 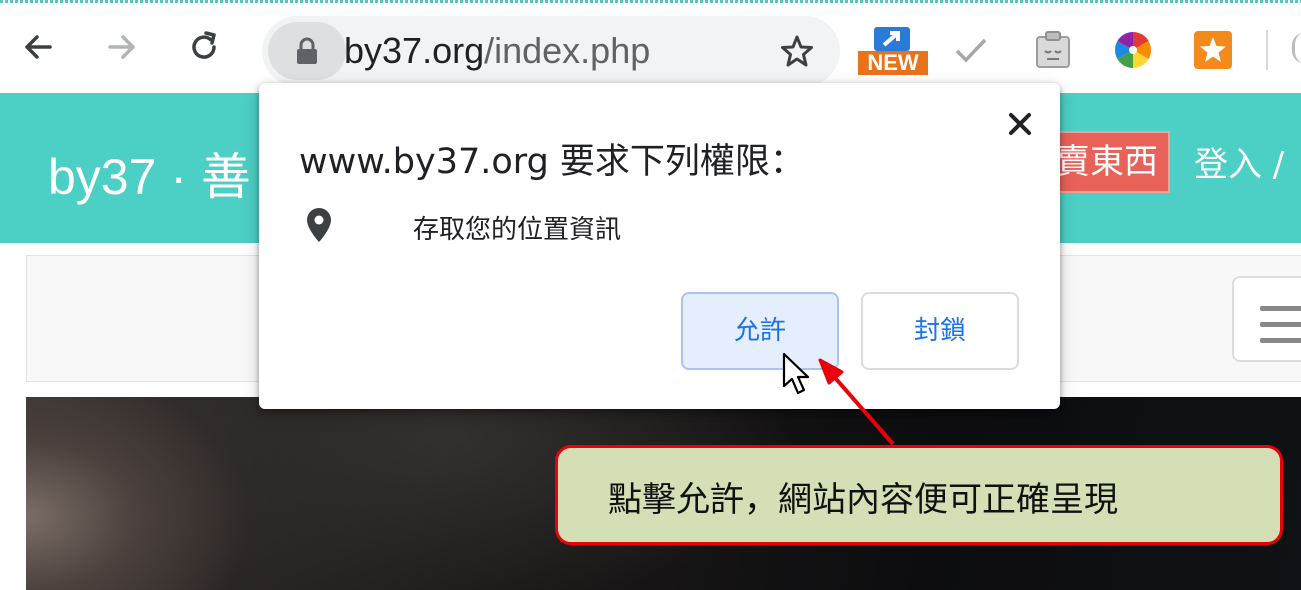 I want to click on lock-icon, so click(x=307, y=50).